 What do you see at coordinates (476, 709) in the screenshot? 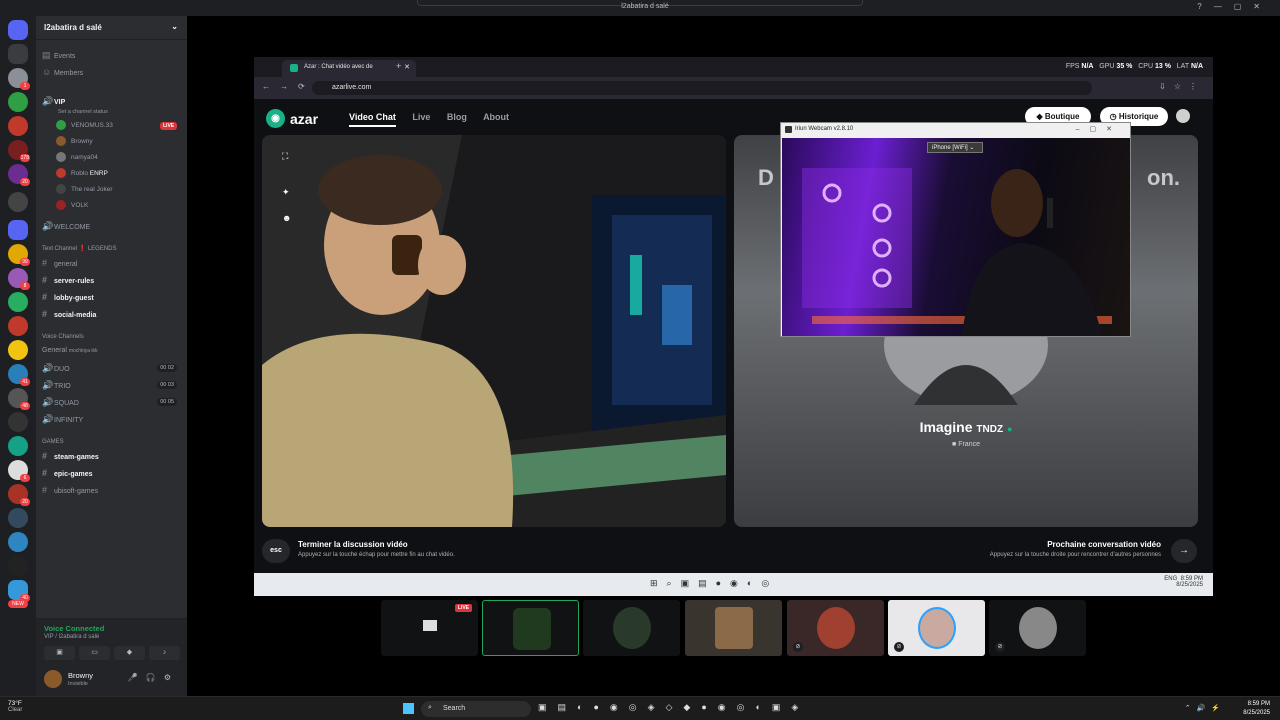
I see `taskbar-search: ⌕ Search` at bounding box center [476, 709].